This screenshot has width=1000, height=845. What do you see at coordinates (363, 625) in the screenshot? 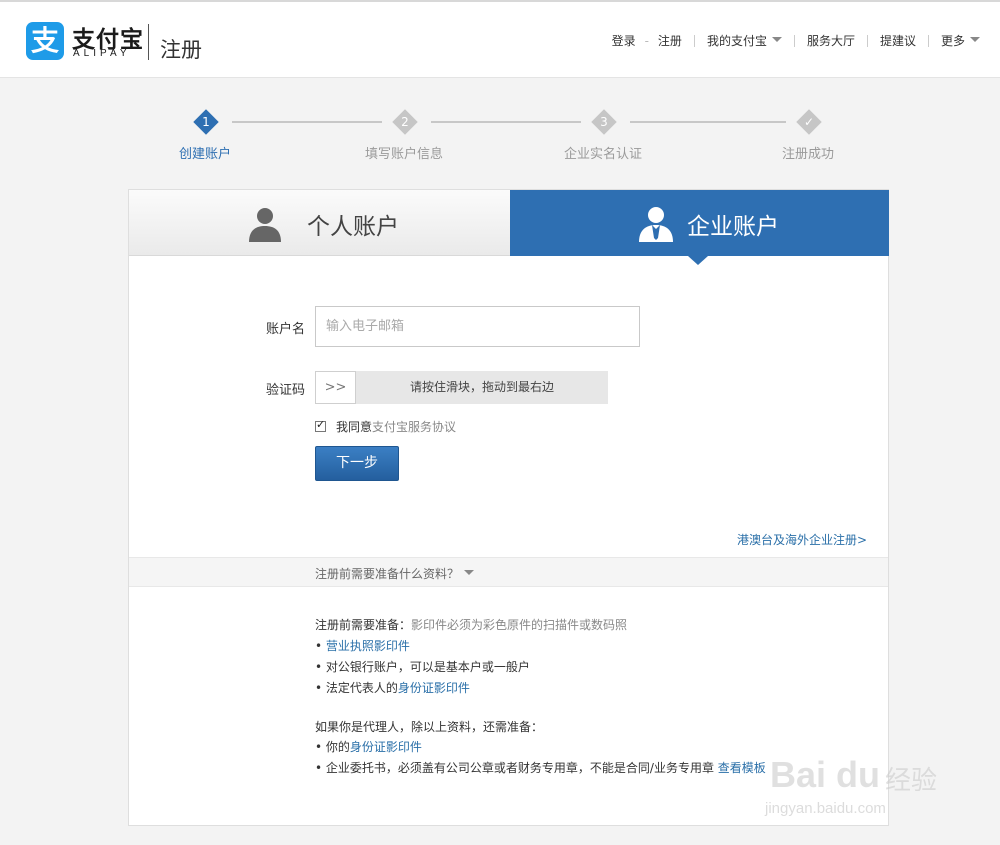
I see `prep-title: 注册前需要准备：` at bounding box center [363, 625].